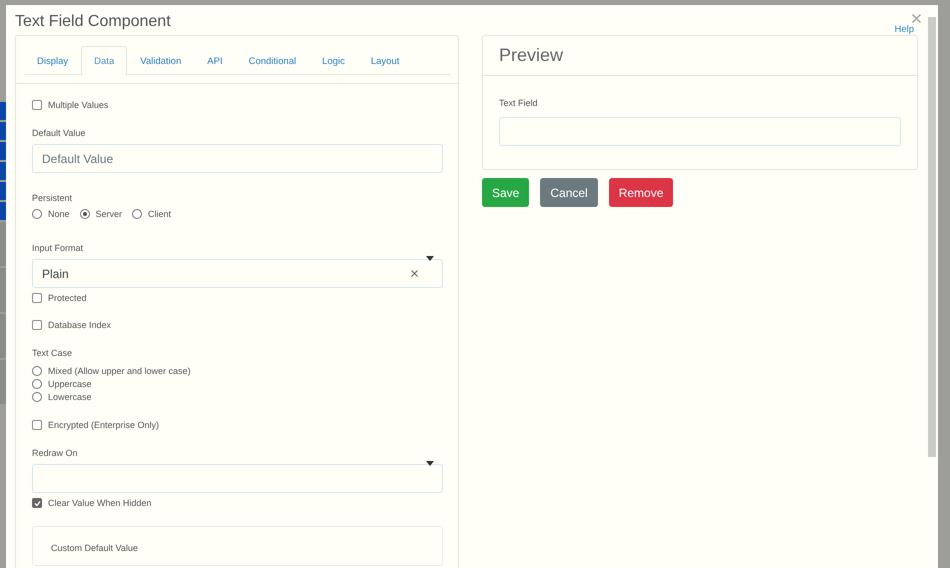 Image resolution: width=950 pixels, height=568 pixels. Describe the element at coordinates (59, 133) in the screenshot. I see `field-label: Default Value` at that location.